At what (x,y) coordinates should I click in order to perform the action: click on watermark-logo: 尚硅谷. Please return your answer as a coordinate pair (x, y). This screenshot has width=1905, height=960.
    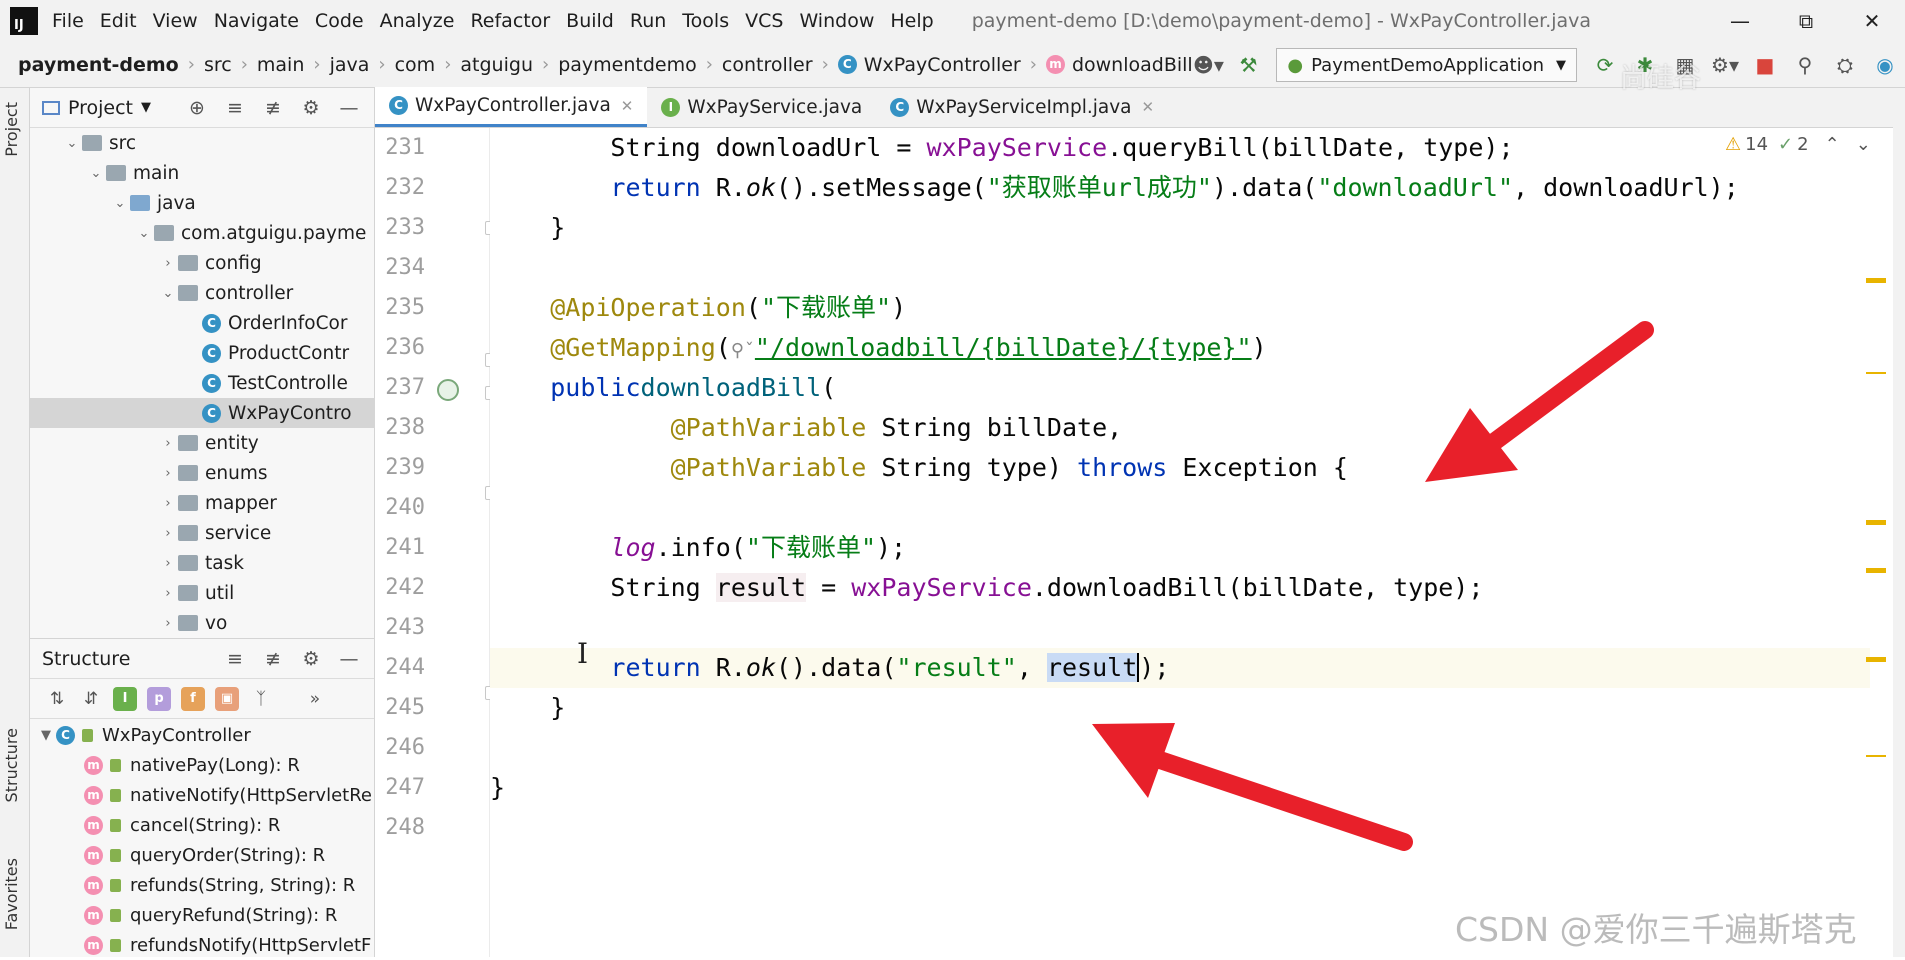
    Looking at the image, I should click on (1660, 78).